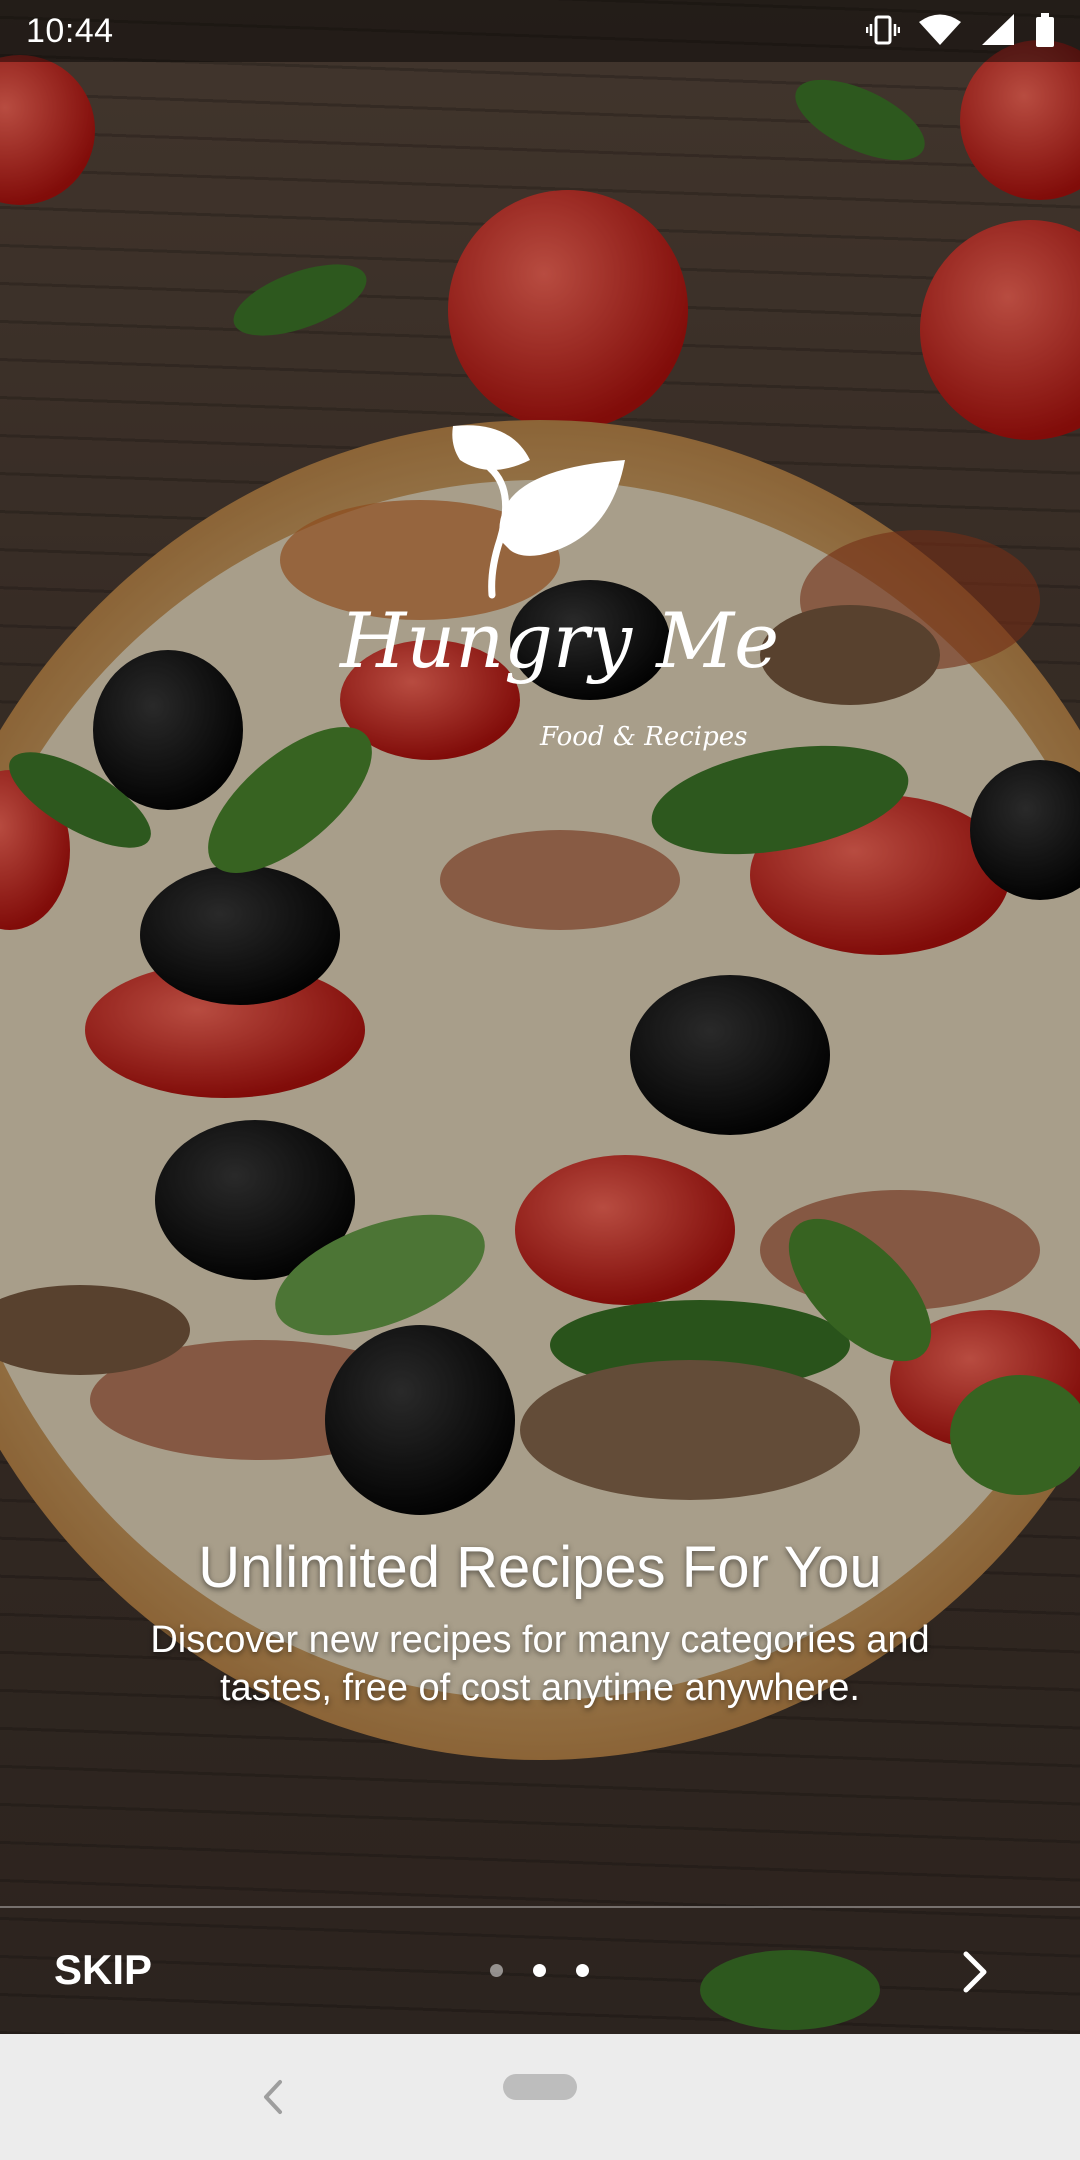 The height and width of the screenshot is (2160, 1080). I want to click on navigation-bar, so click(540, 2097).